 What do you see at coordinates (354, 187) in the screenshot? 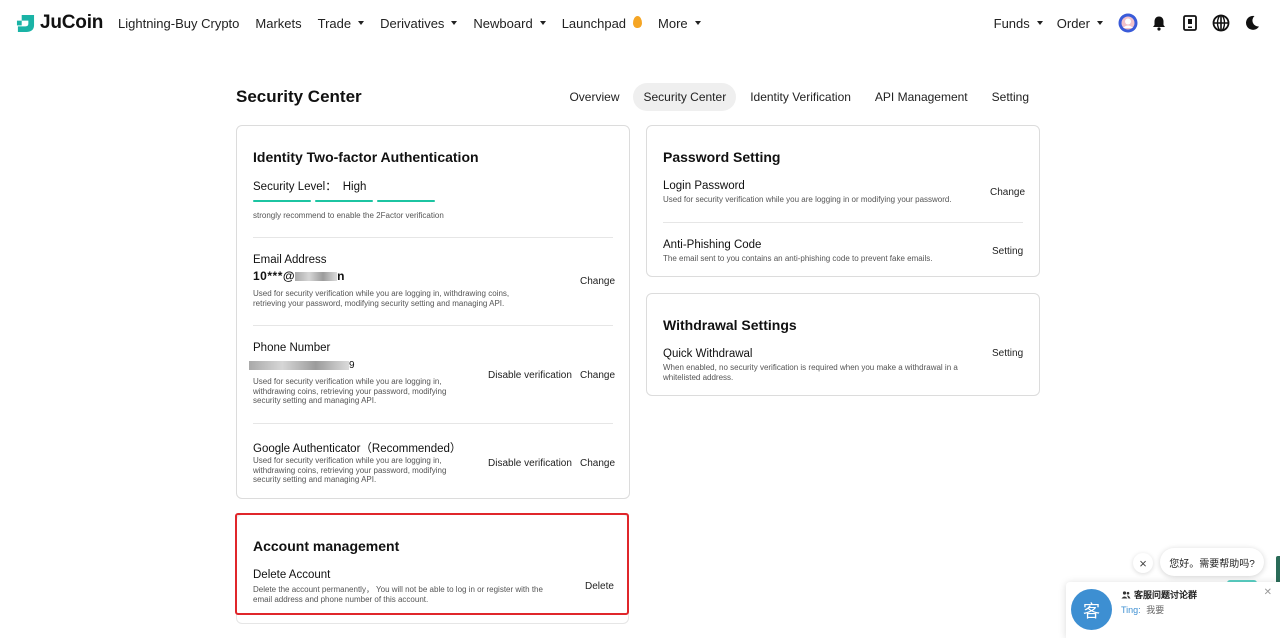
I see `security-level-value: High` at bounding box center [354, 187].